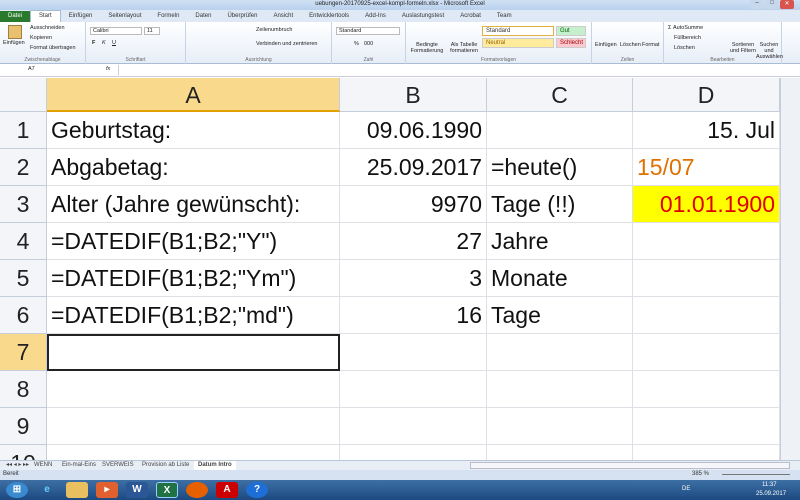 Image resolution: width=800 pixels, height=500 pixels. What do you see at coordinates (193, 95) in the screenshot?
I see `column-header-a: A` at bounding box center [193, 95].